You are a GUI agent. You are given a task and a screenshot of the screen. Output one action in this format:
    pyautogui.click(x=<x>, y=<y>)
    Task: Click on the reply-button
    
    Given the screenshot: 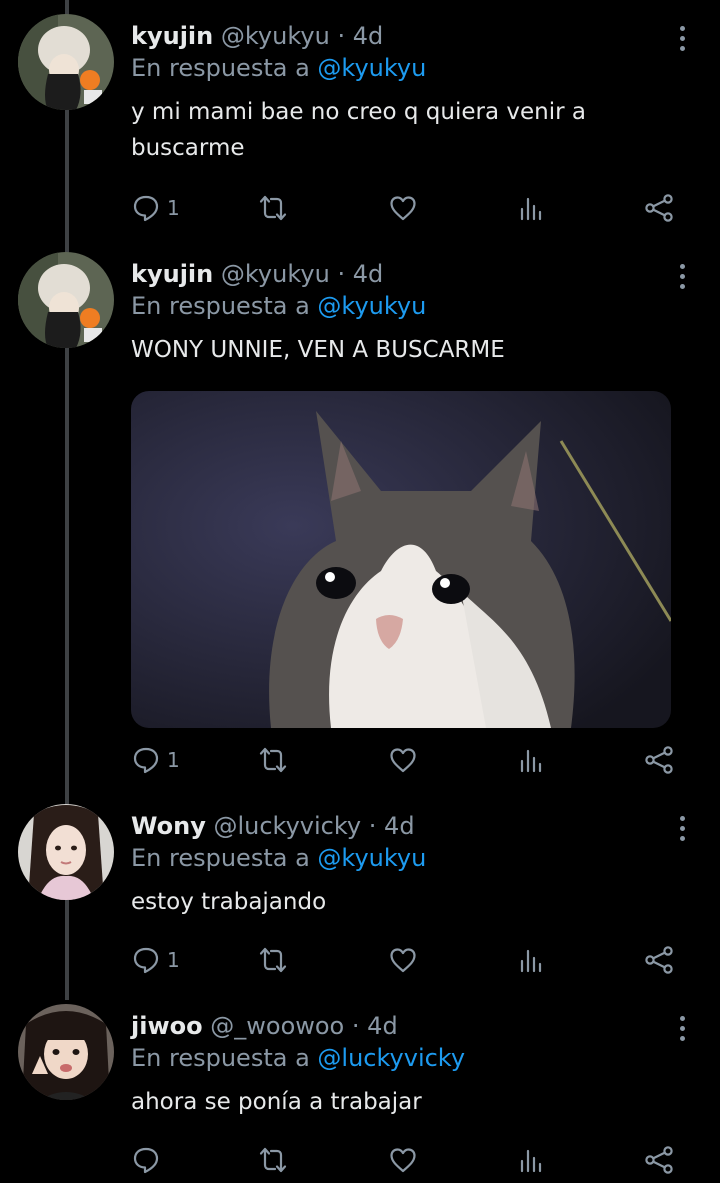 What is the action you would take?
    pyautogui.click(x=149, y=1160)
    